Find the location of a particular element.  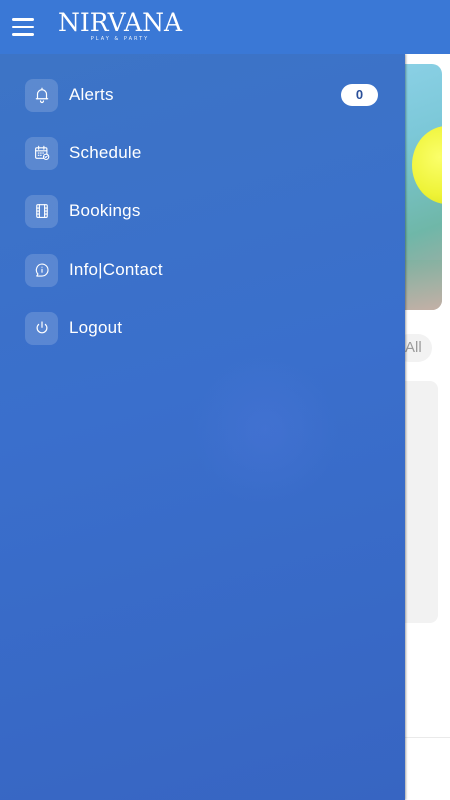

app-bar: NIRVANA PLAY & PARTY is located at coordinates (225, 27).